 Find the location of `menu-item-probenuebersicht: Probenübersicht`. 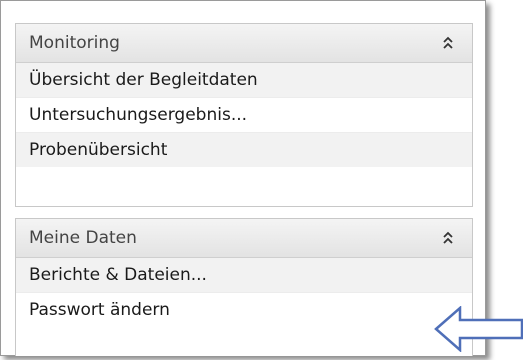

menu-item-probenuebersicht: Probenübersicht is located at coordinates (244, 150).